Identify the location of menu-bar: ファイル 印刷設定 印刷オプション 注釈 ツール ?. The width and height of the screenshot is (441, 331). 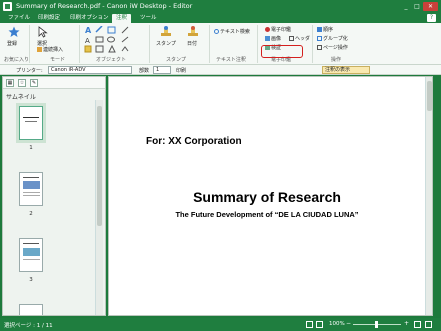
(220, 18).